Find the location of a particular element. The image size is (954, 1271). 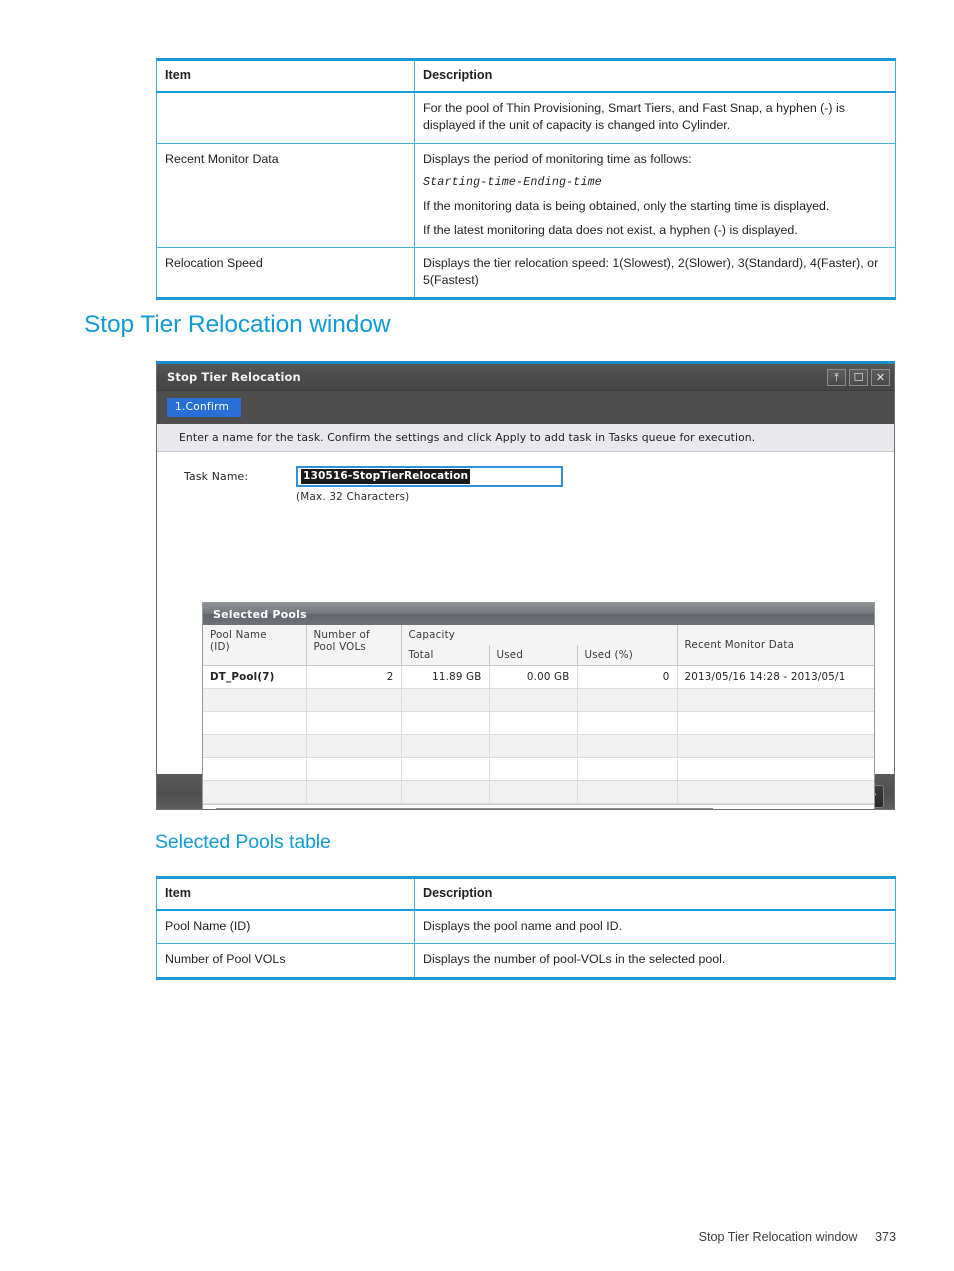

cell-used-pct: 0 is located at coordinates (627, 677).